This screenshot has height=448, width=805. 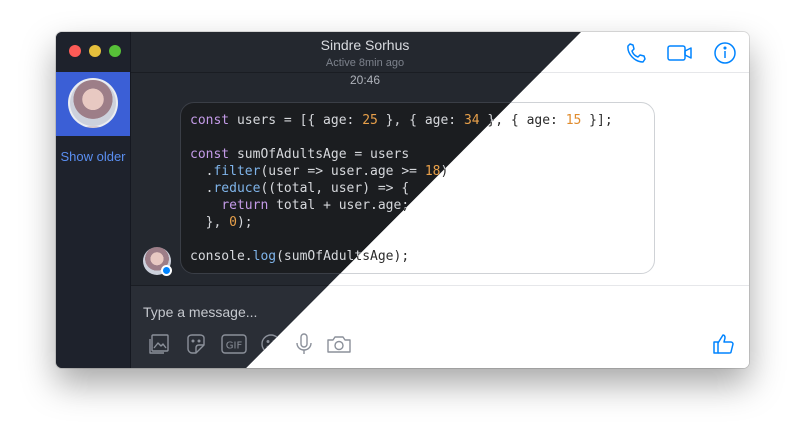 I want to click on minimize-window-button, so click(x=95, y=51).